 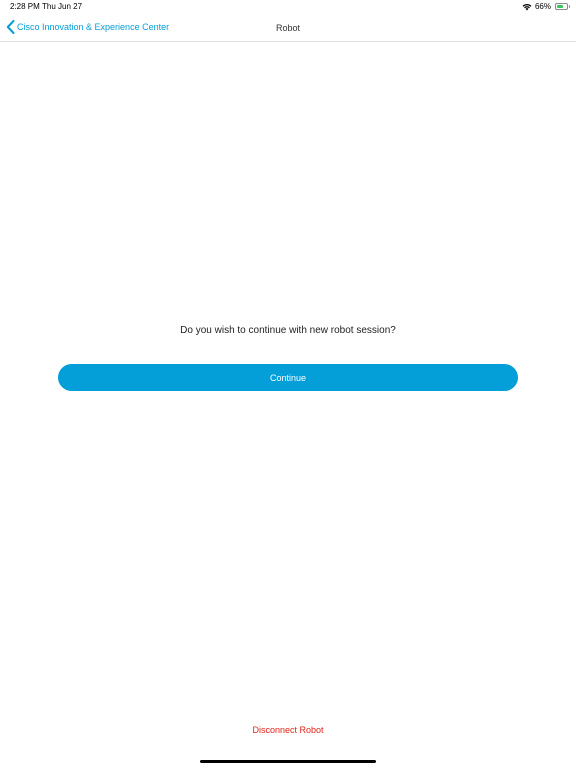 I want to click on battery-percent: 66%, so click(x=542, y=6).